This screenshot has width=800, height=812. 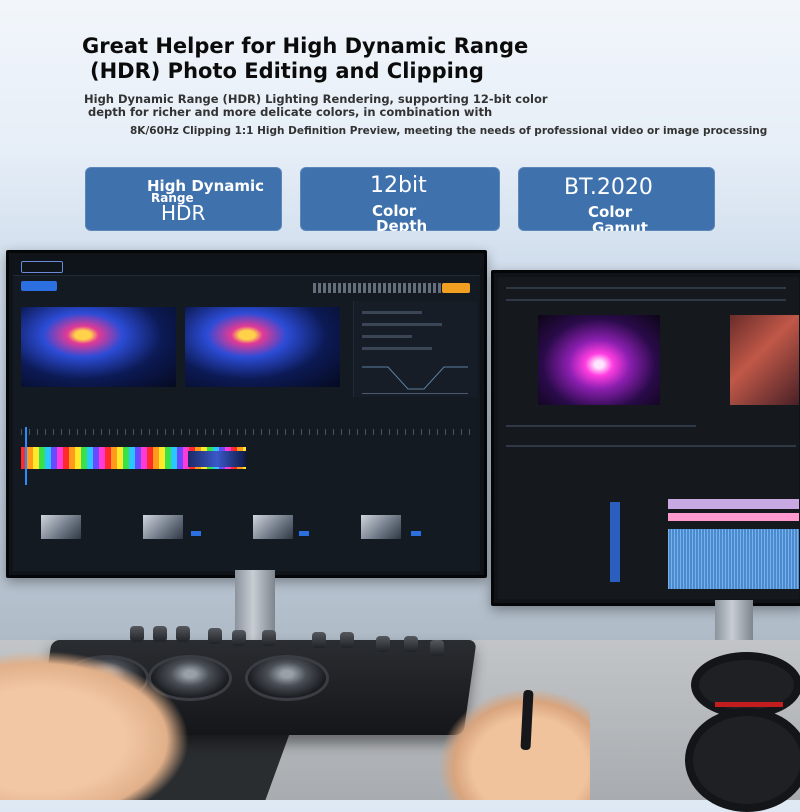 What do you see at coordinates (615, 542) in the screenshot?
I see `track-selector` at bounding box center [615, 542].